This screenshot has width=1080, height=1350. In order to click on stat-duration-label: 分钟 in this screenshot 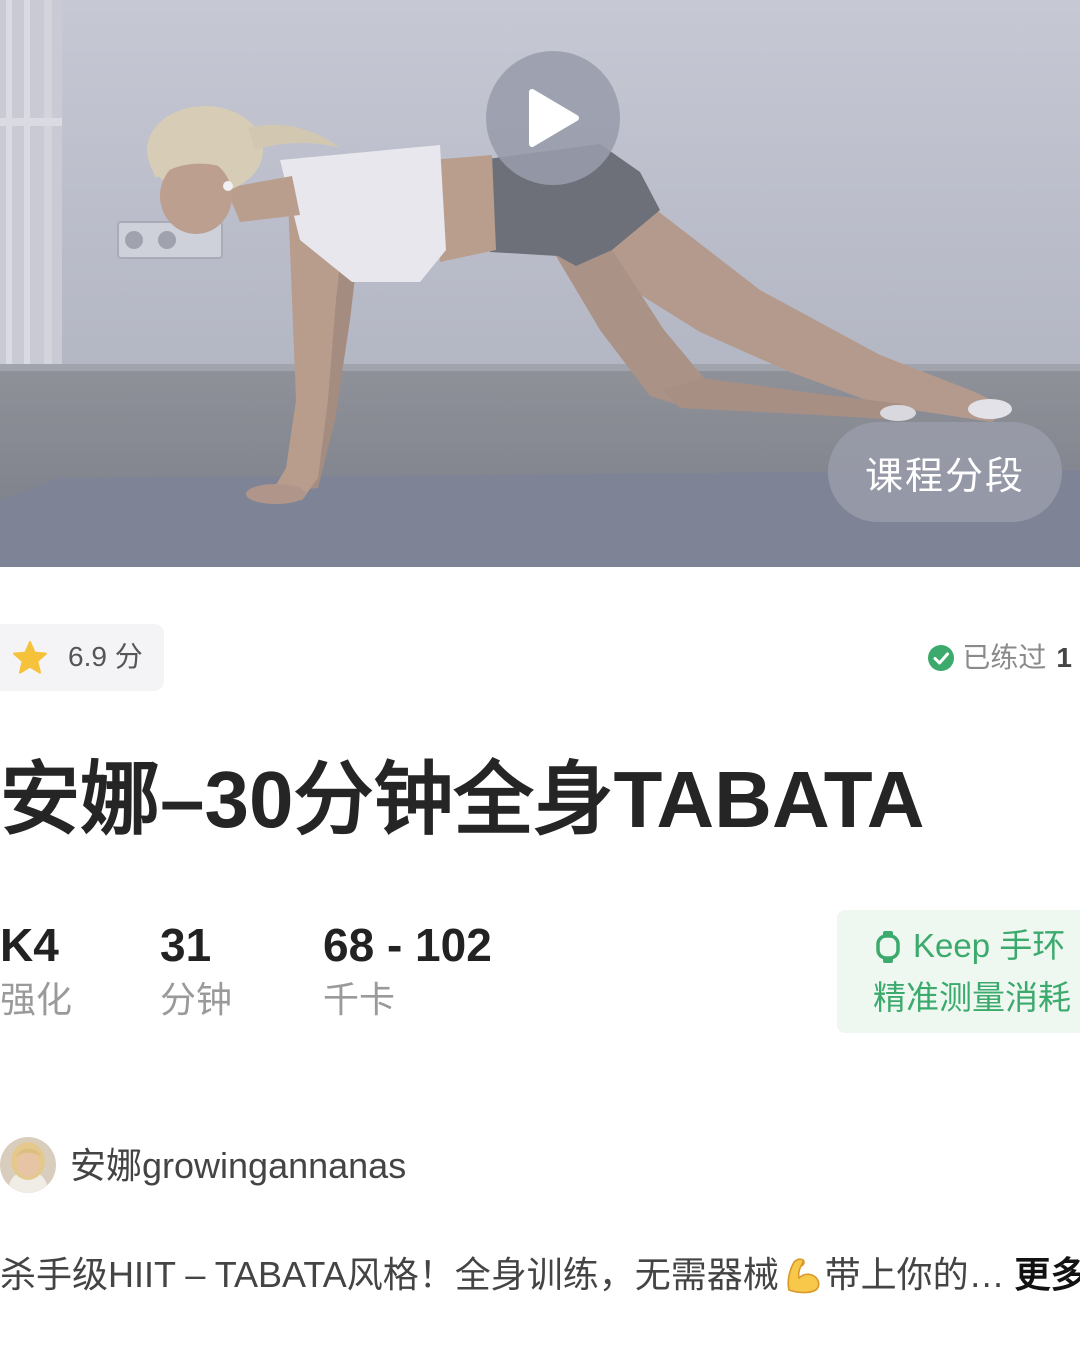, I will do `click(196, 999)`.